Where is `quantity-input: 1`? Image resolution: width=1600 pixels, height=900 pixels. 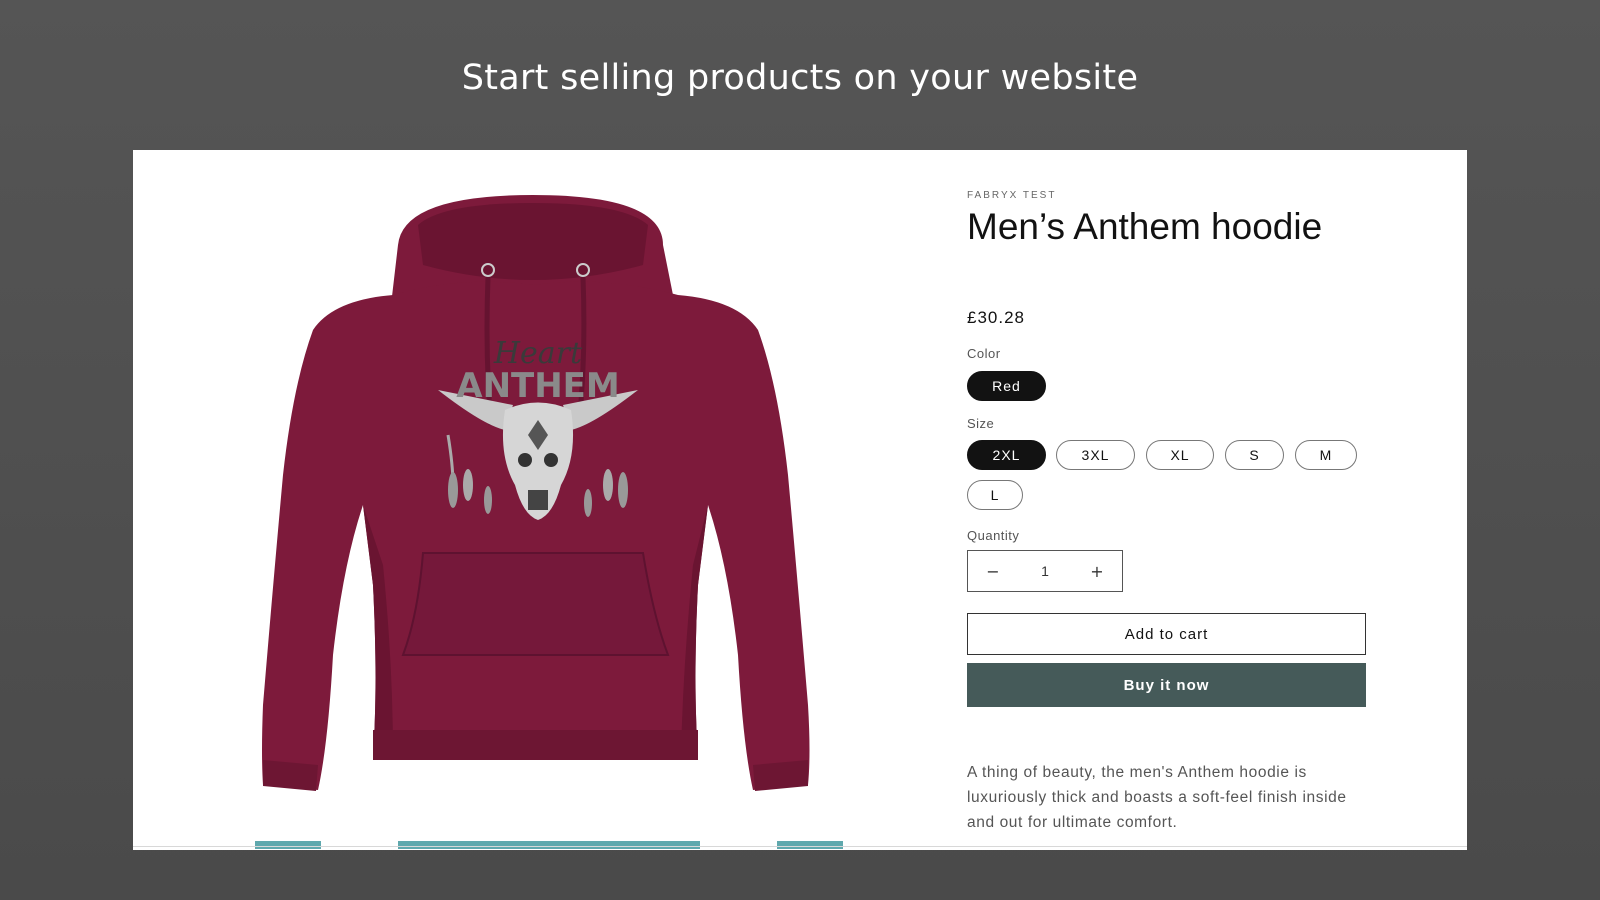 quantity-input: 1 is located at coordinates (1045, 571).